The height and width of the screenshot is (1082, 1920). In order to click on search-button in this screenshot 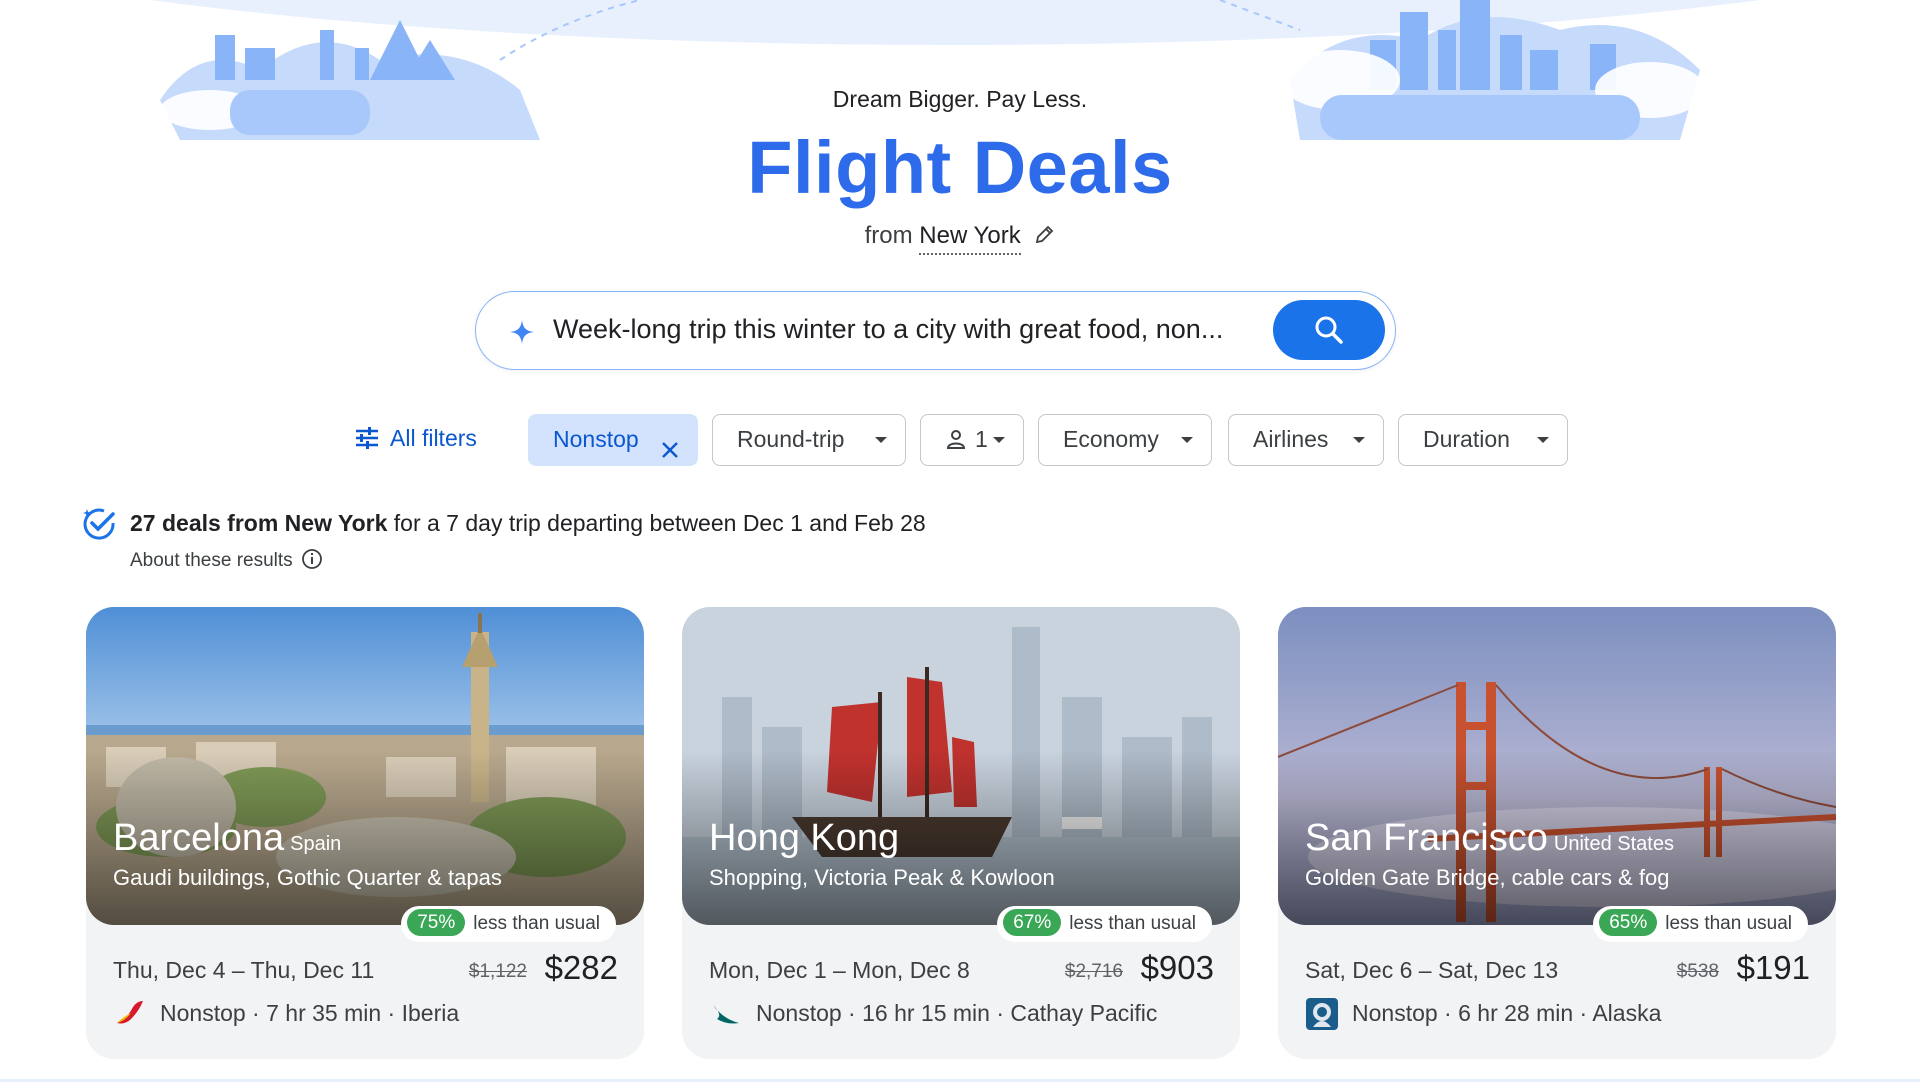, I will do `click(1329, 330)`.